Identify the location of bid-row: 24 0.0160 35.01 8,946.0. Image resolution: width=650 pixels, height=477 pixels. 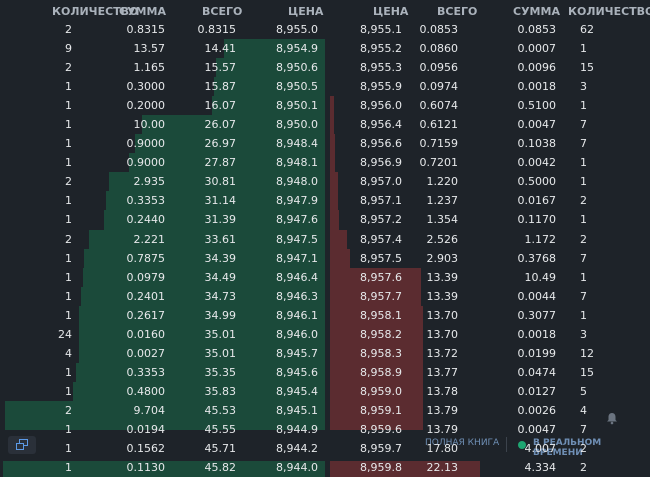
(164, 334).